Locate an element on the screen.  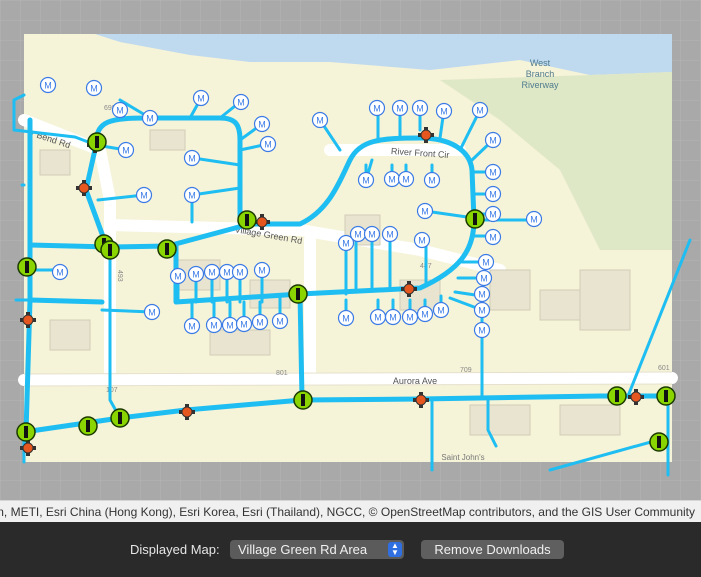
label-saint-johns: Saint John's is located at coordinates (462, 457).